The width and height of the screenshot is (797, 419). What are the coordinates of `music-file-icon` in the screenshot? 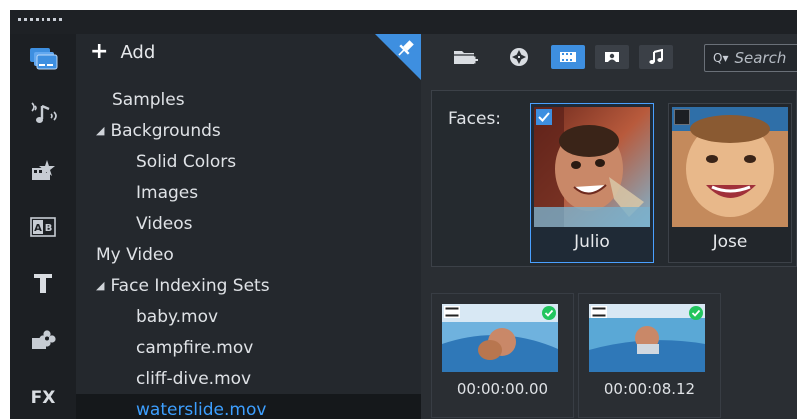 It's located at (656, 56).